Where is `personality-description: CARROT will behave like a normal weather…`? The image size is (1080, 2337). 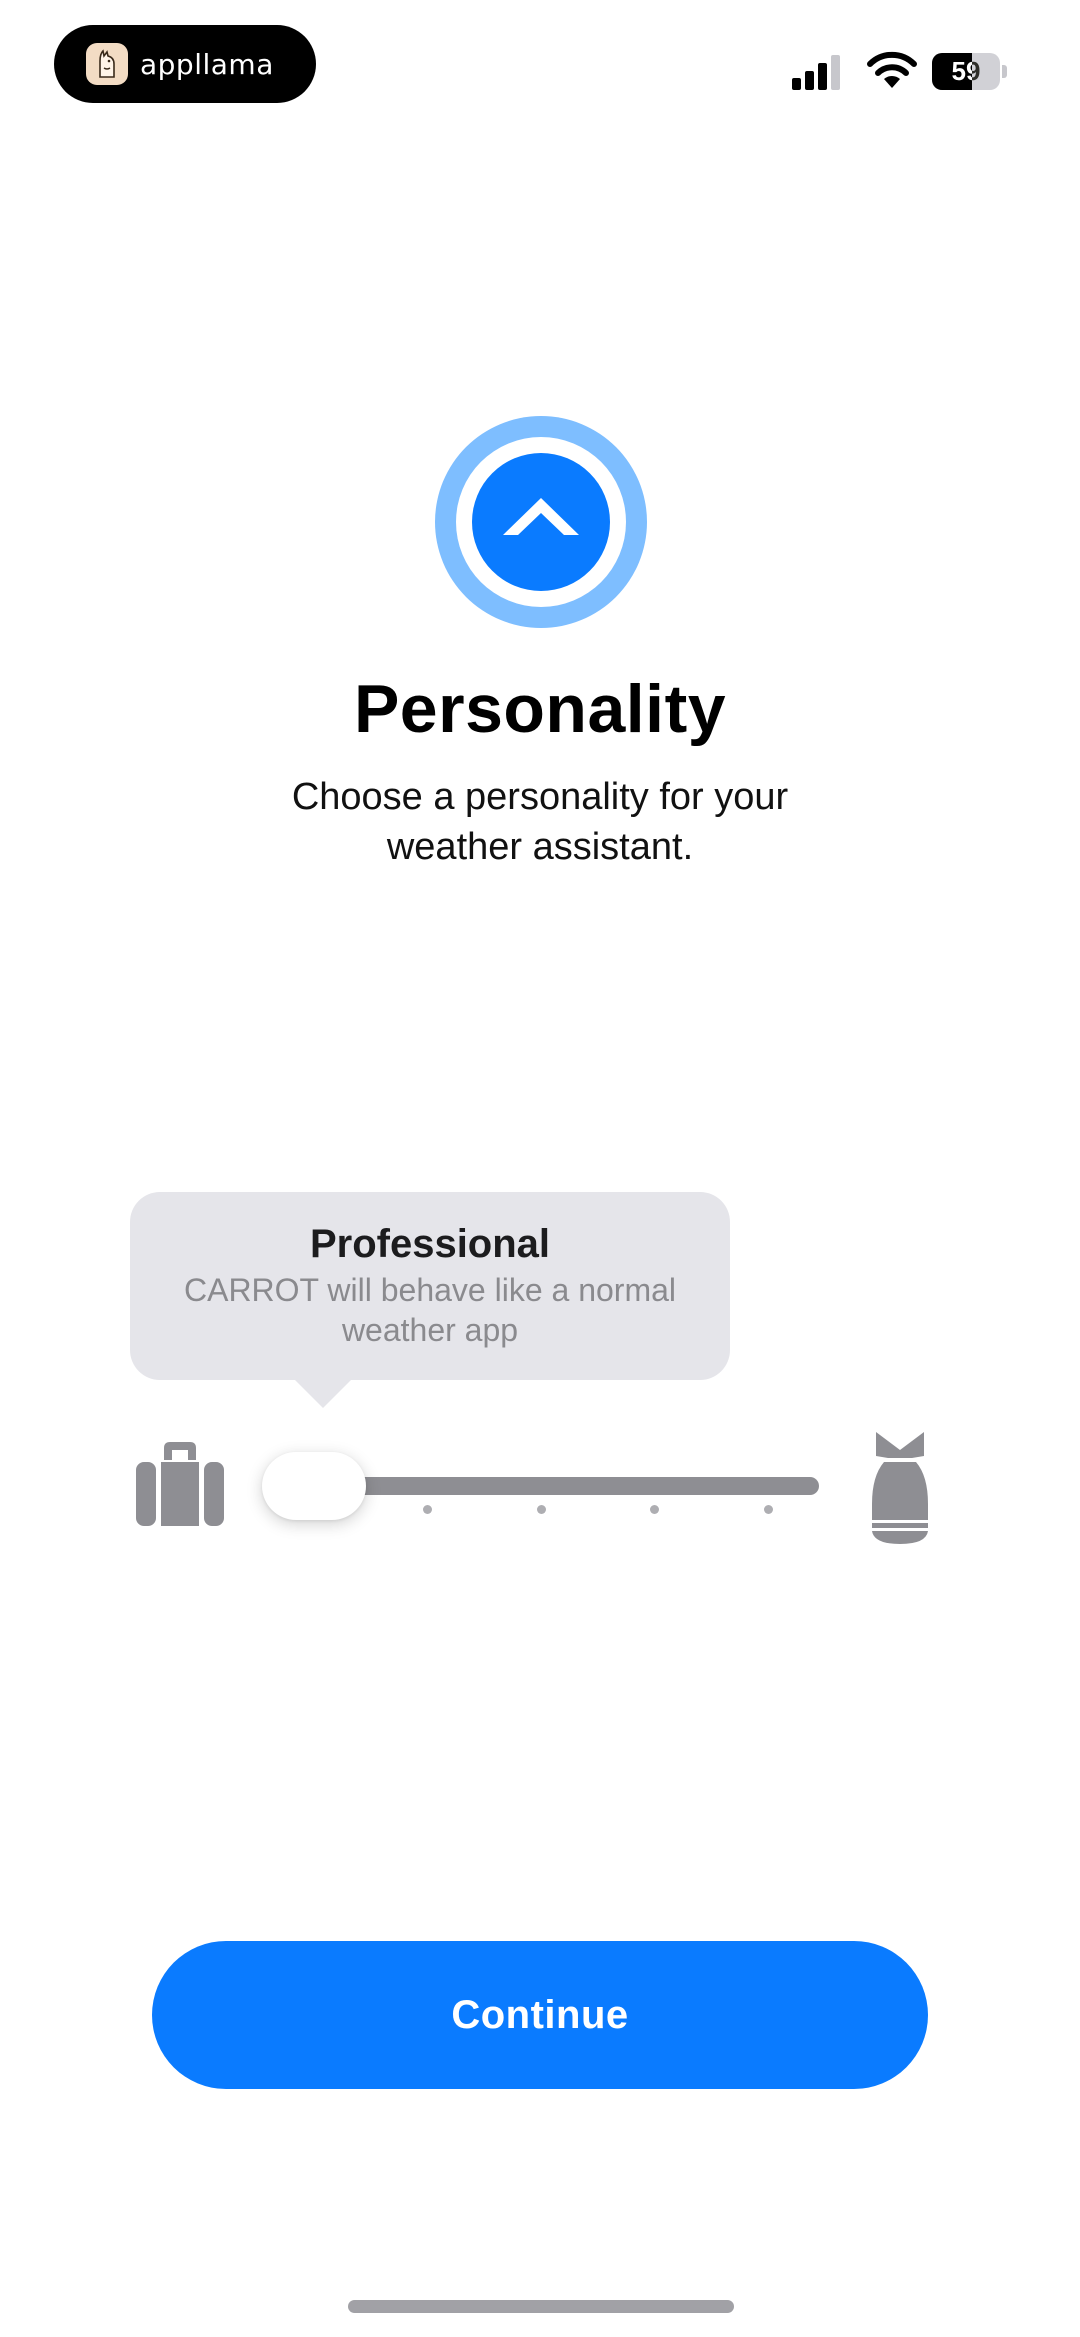
personality-description: CARROT will behave like a normal weather… is located at coordinates (430, 1310).